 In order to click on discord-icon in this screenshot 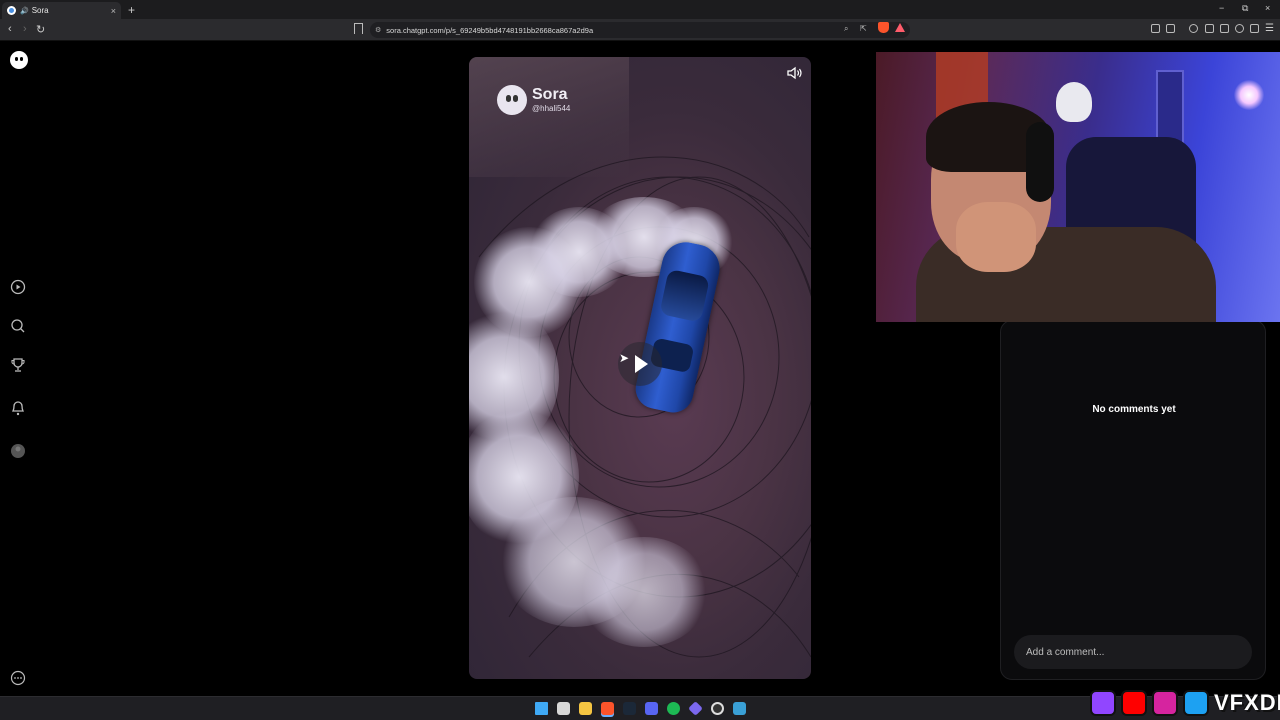, I will do `click(651, 708)`.